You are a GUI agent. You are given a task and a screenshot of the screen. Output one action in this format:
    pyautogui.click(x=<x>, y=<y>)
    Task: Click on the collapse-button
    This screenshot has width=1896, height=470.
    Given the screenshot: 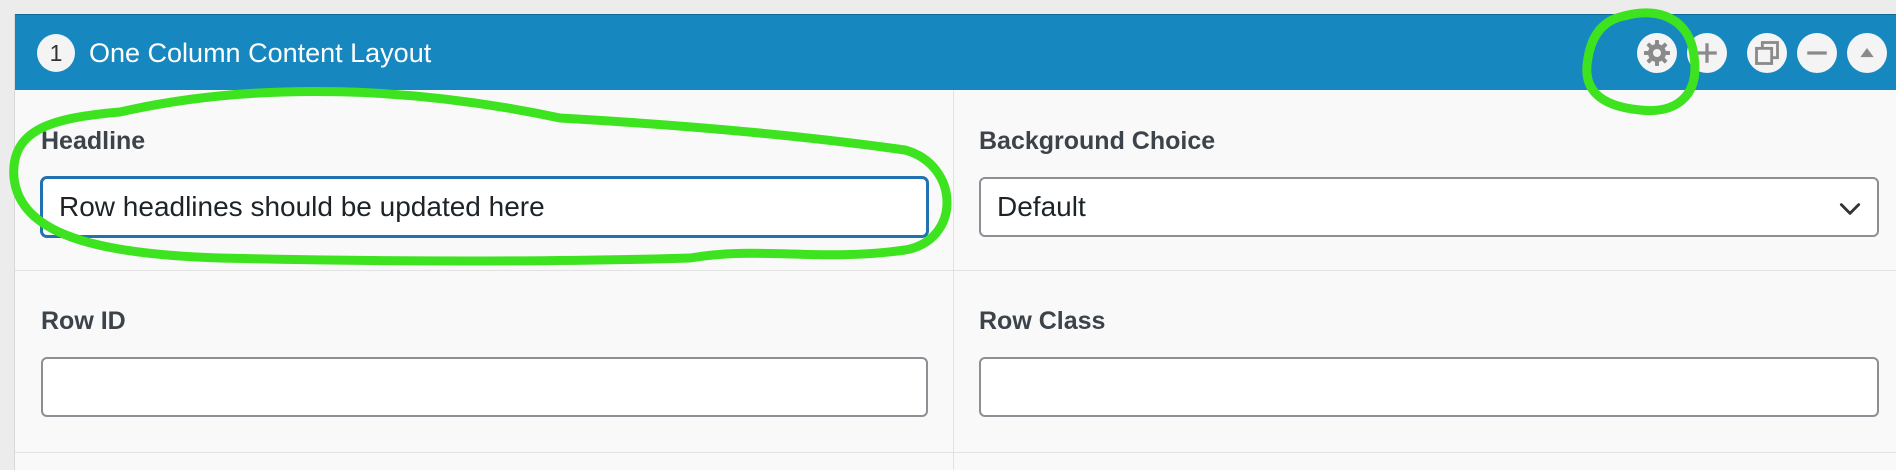 What is the action you would take?
    pyautogui.click(x=1817, y=53)
    